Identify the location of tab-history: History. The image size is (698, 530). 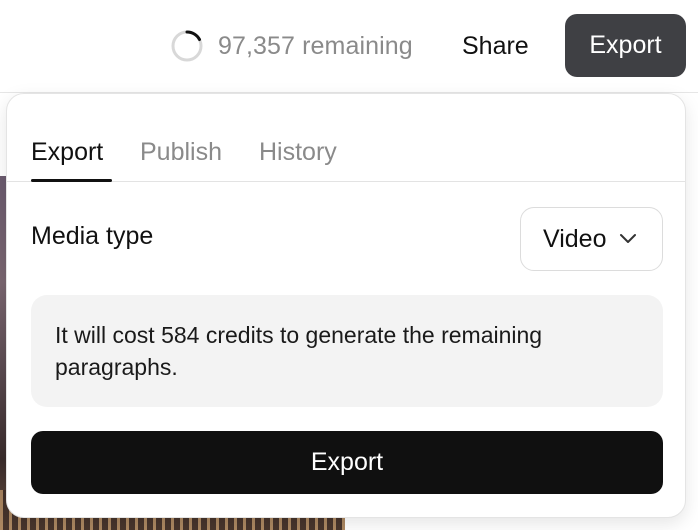
(298, 152).